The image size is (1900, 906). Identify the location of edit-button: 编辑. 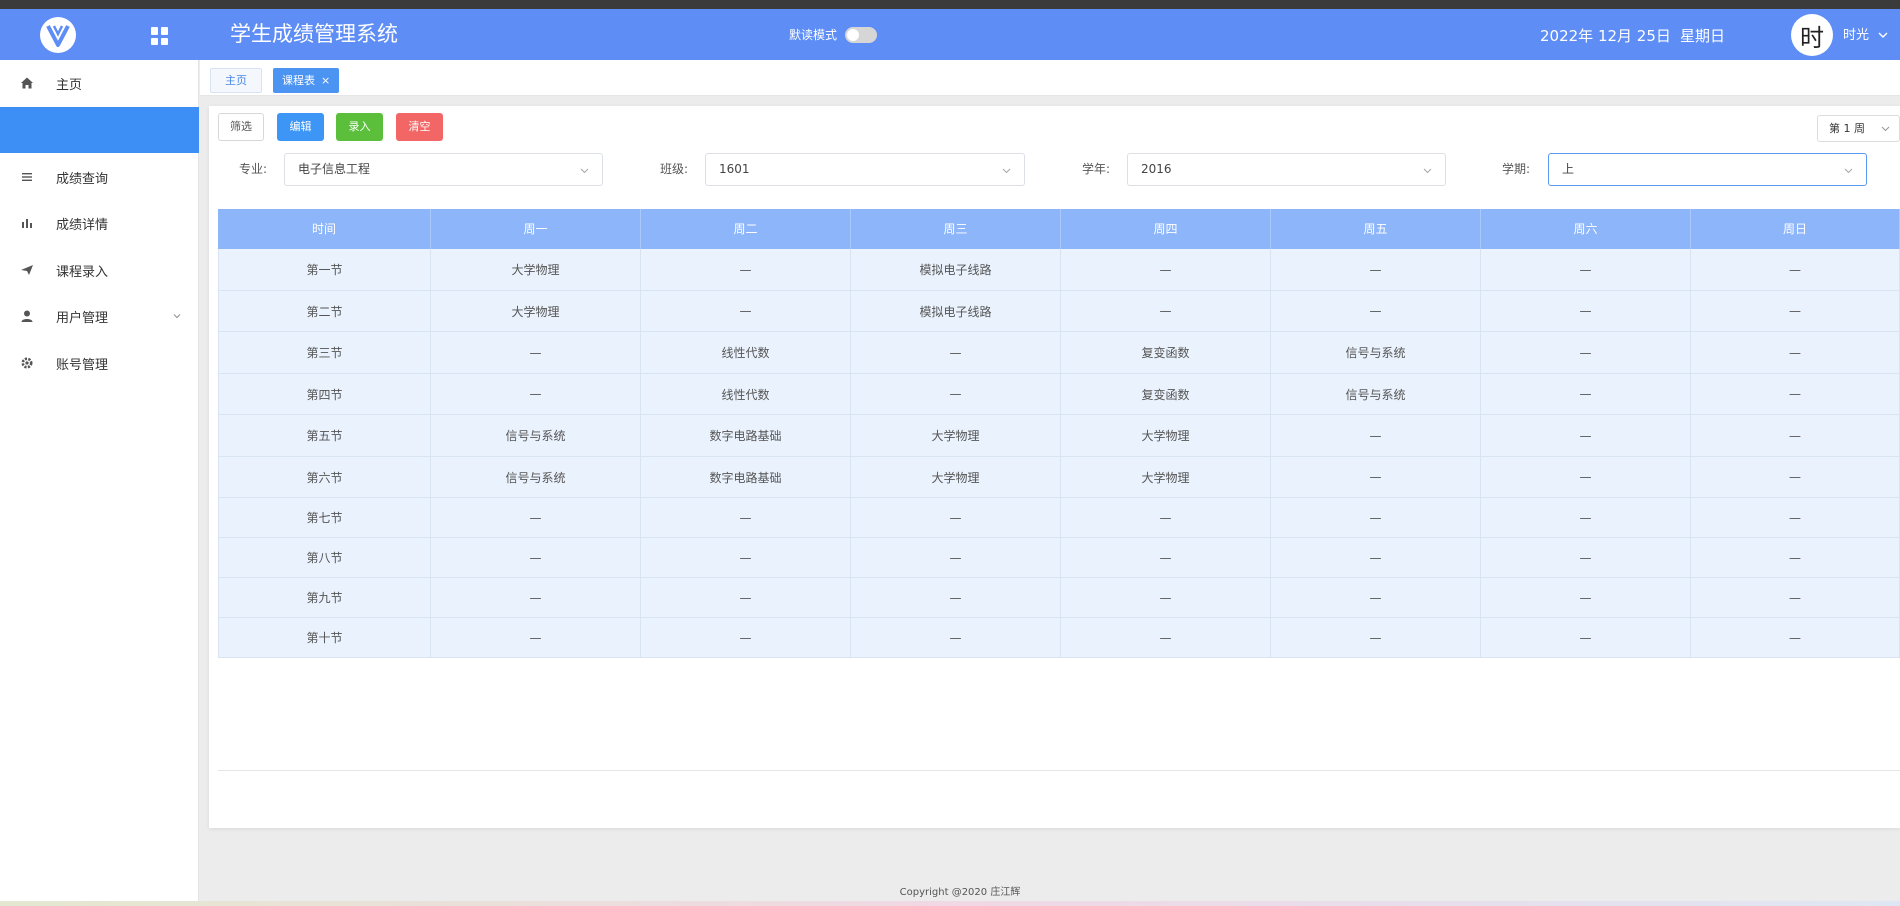
(300, 127).